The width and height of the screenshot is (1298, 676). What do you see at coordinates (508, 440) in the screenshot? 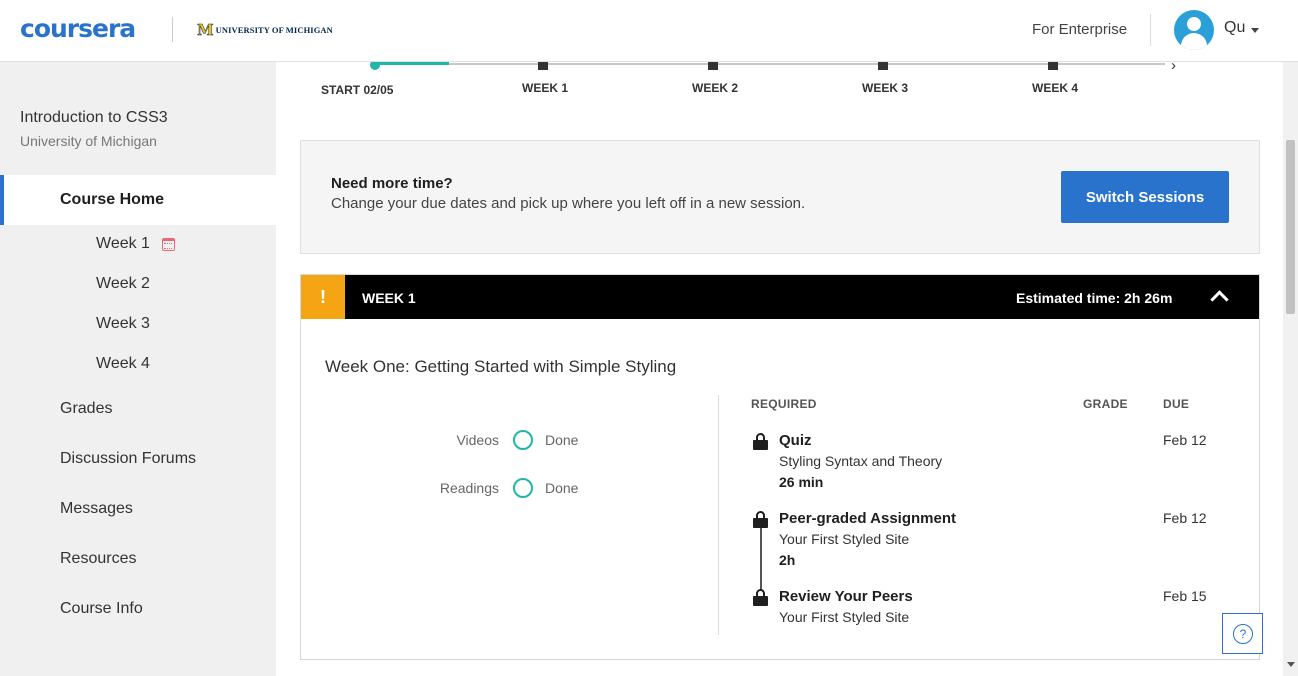
I see `progress-videos: Videos Done` at bounding box center [508, 440].